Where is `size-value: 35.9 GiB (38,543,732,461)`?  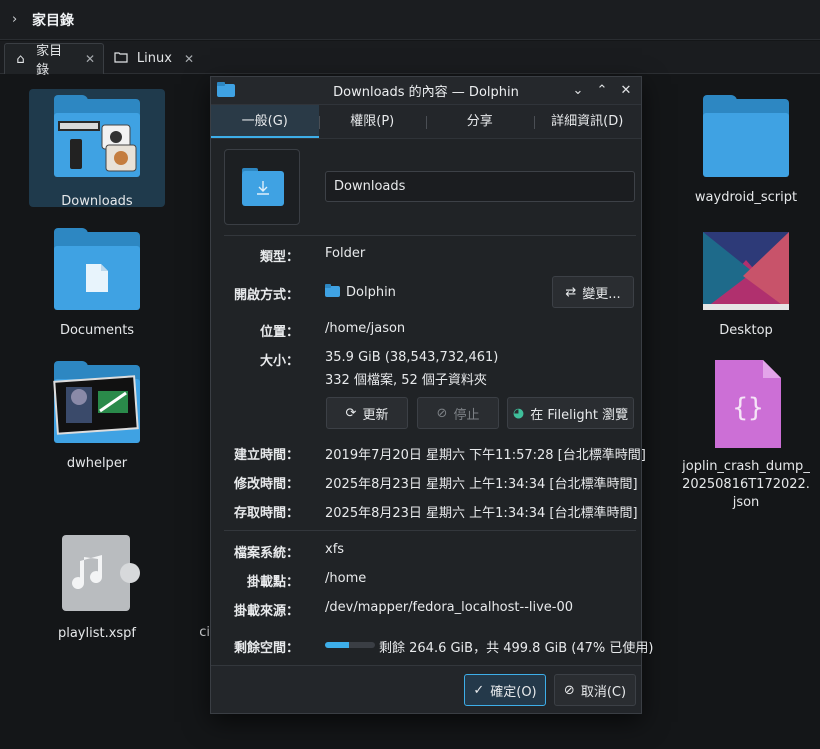 size-value: 35.9 GiB (38,543,732,461) is located at coordinates (412, 357).